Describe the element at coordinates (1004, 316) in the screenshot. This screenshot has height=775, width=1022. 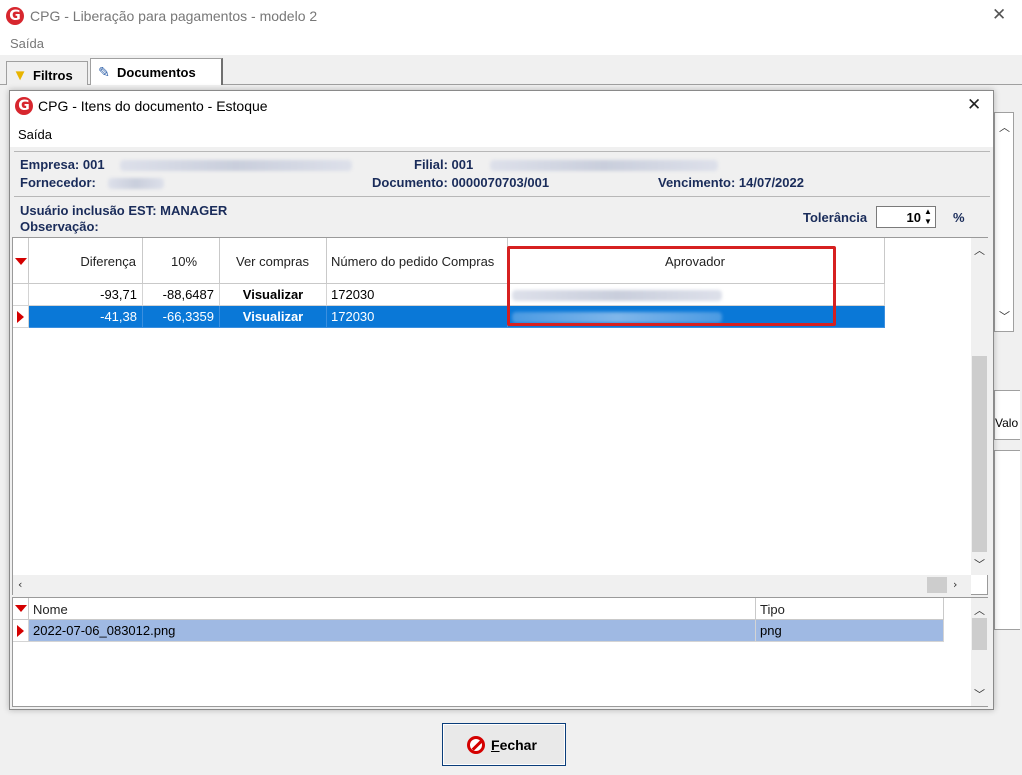
I see `chevron-down-icon: ﹀` at that location.